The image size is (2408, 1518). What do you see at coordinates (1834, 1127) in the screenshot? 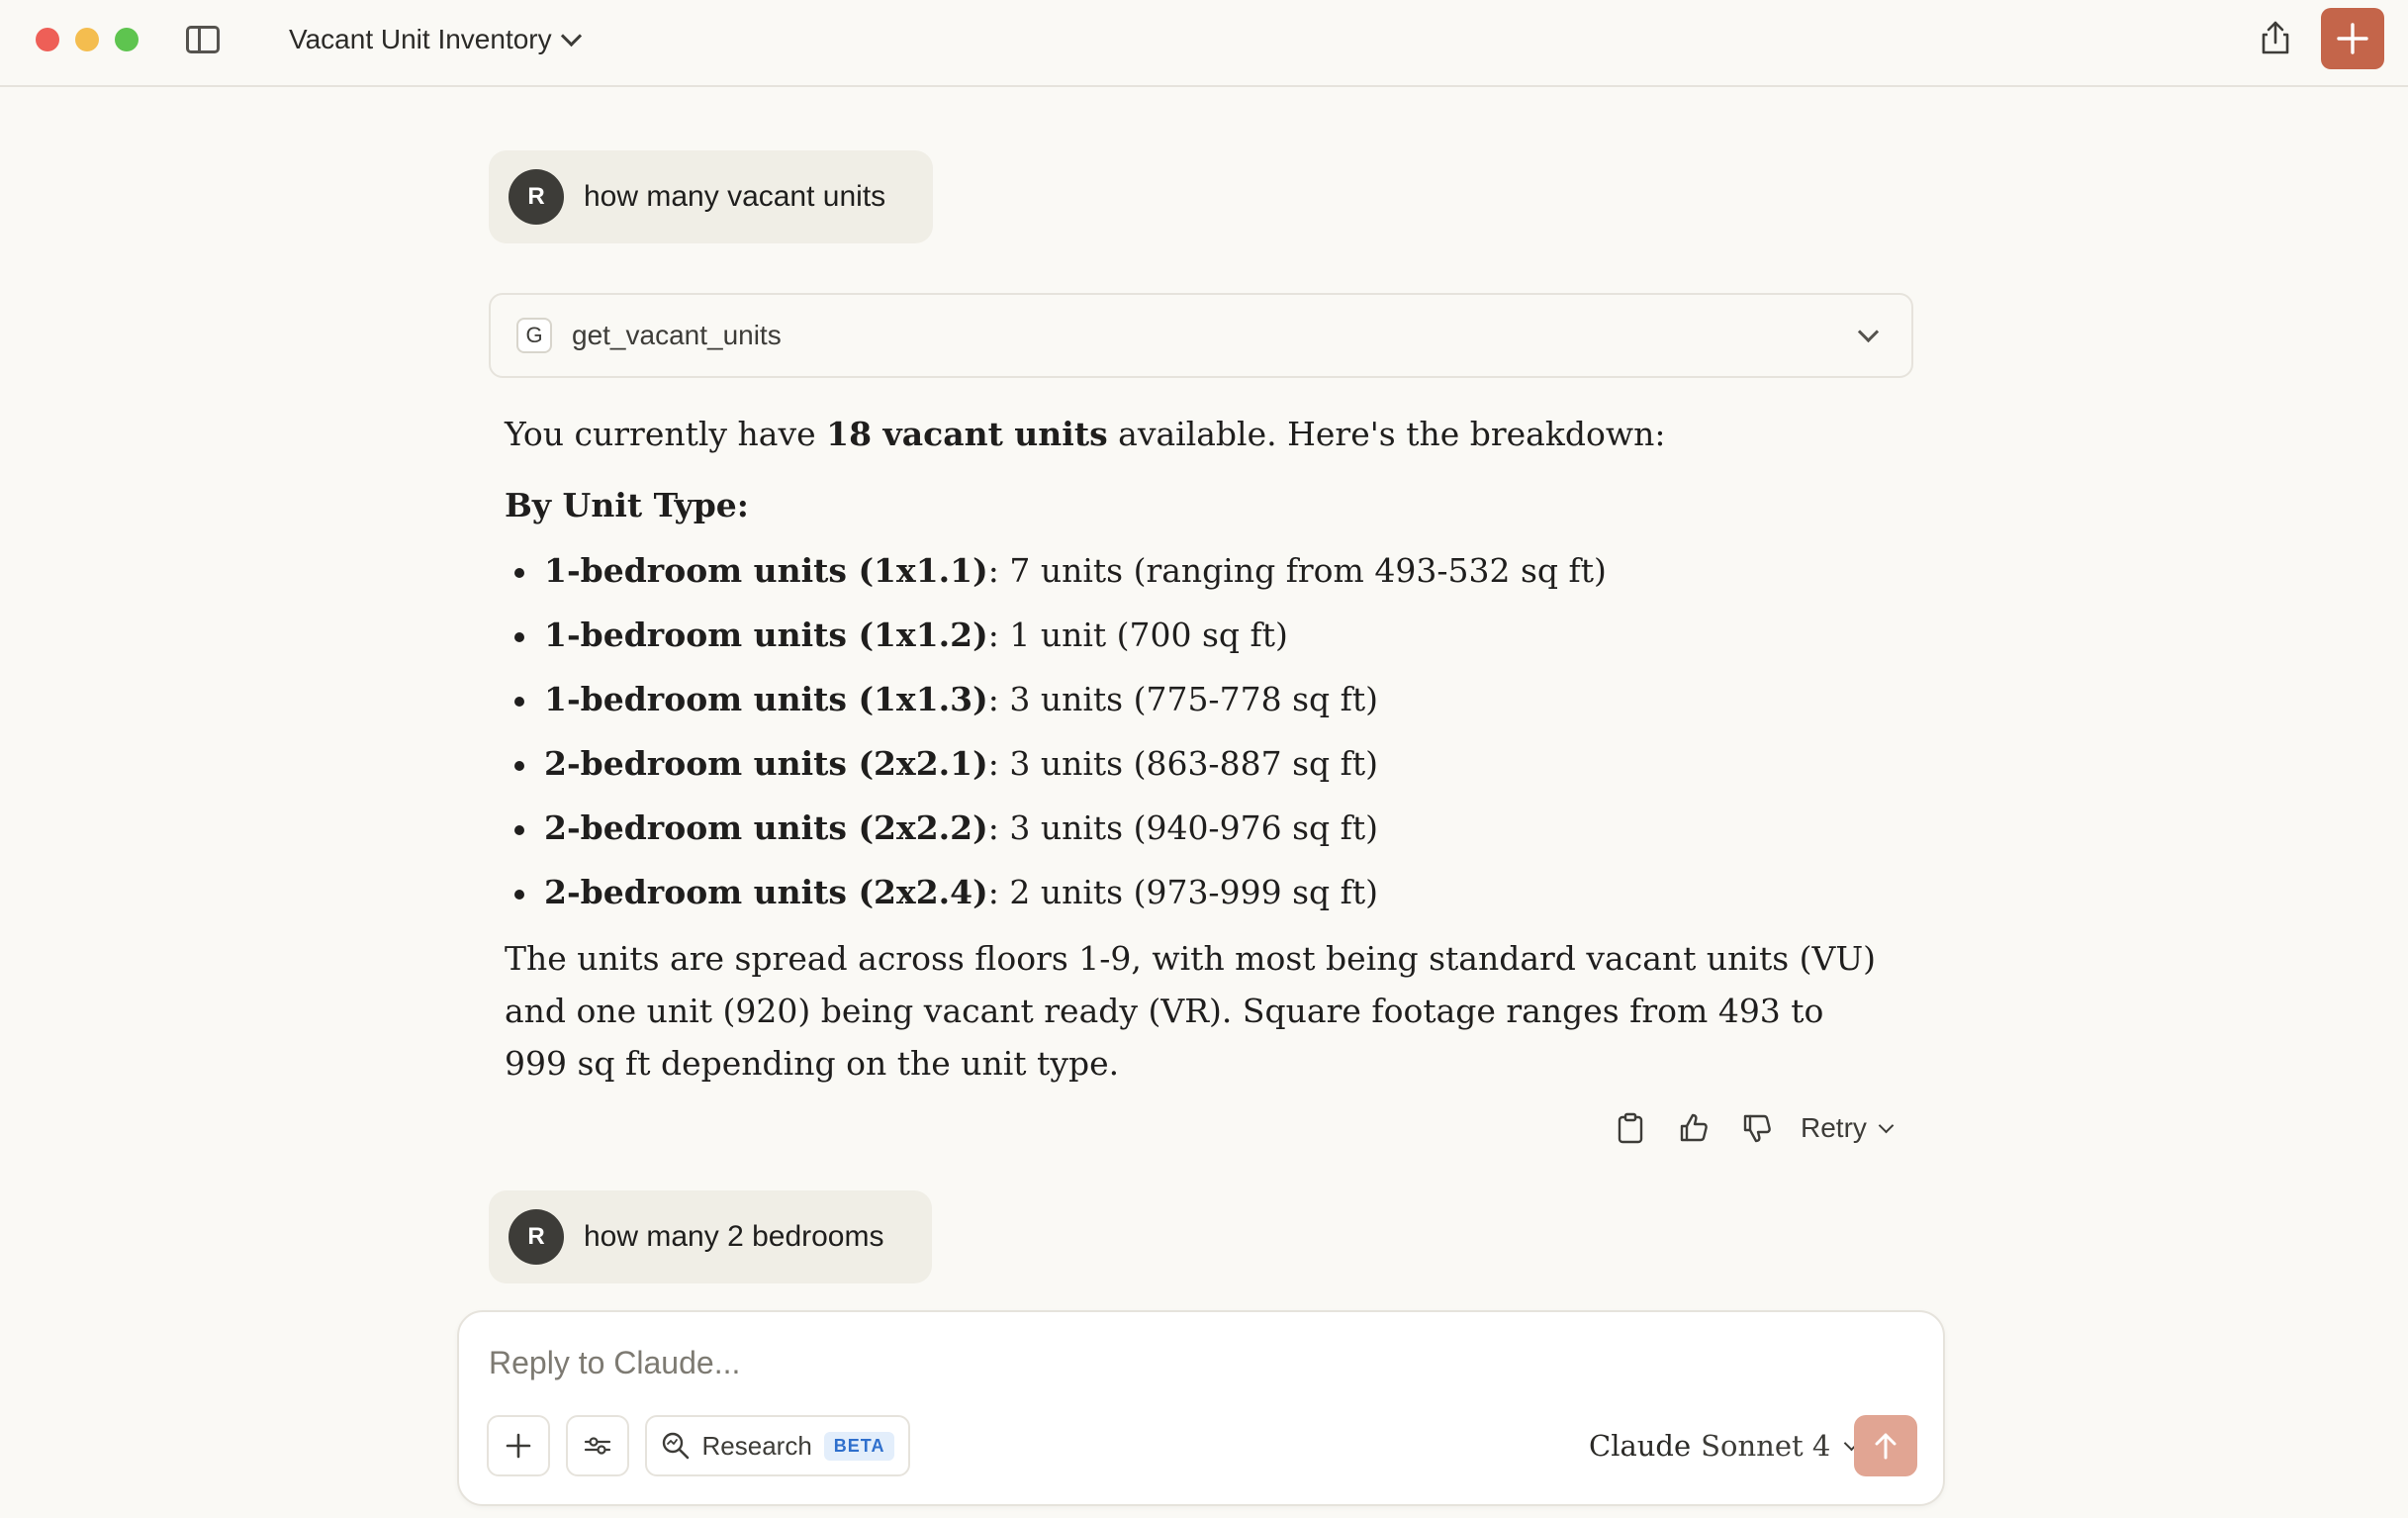
I see `retry-label: Retry` at bounding box center [1834, 1127].